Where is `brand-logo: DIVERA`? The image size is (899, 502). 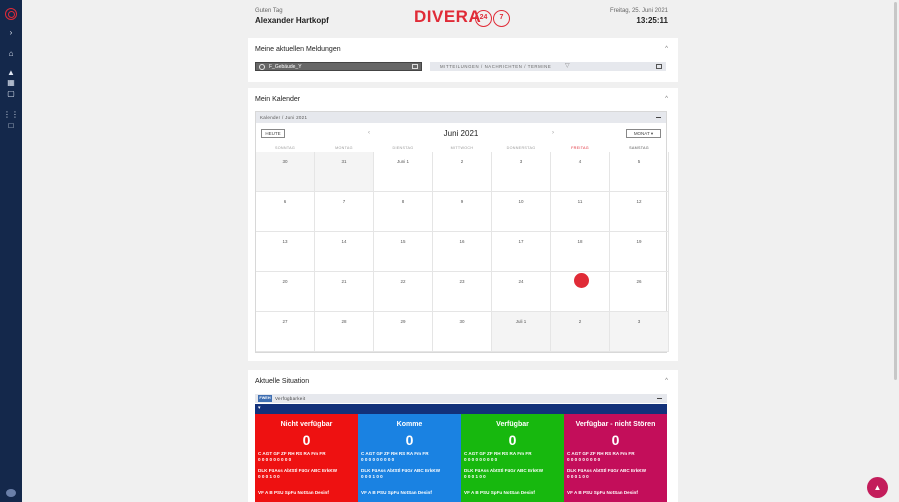
brand-logo: DIVERA is located at coordinates (448, 16).